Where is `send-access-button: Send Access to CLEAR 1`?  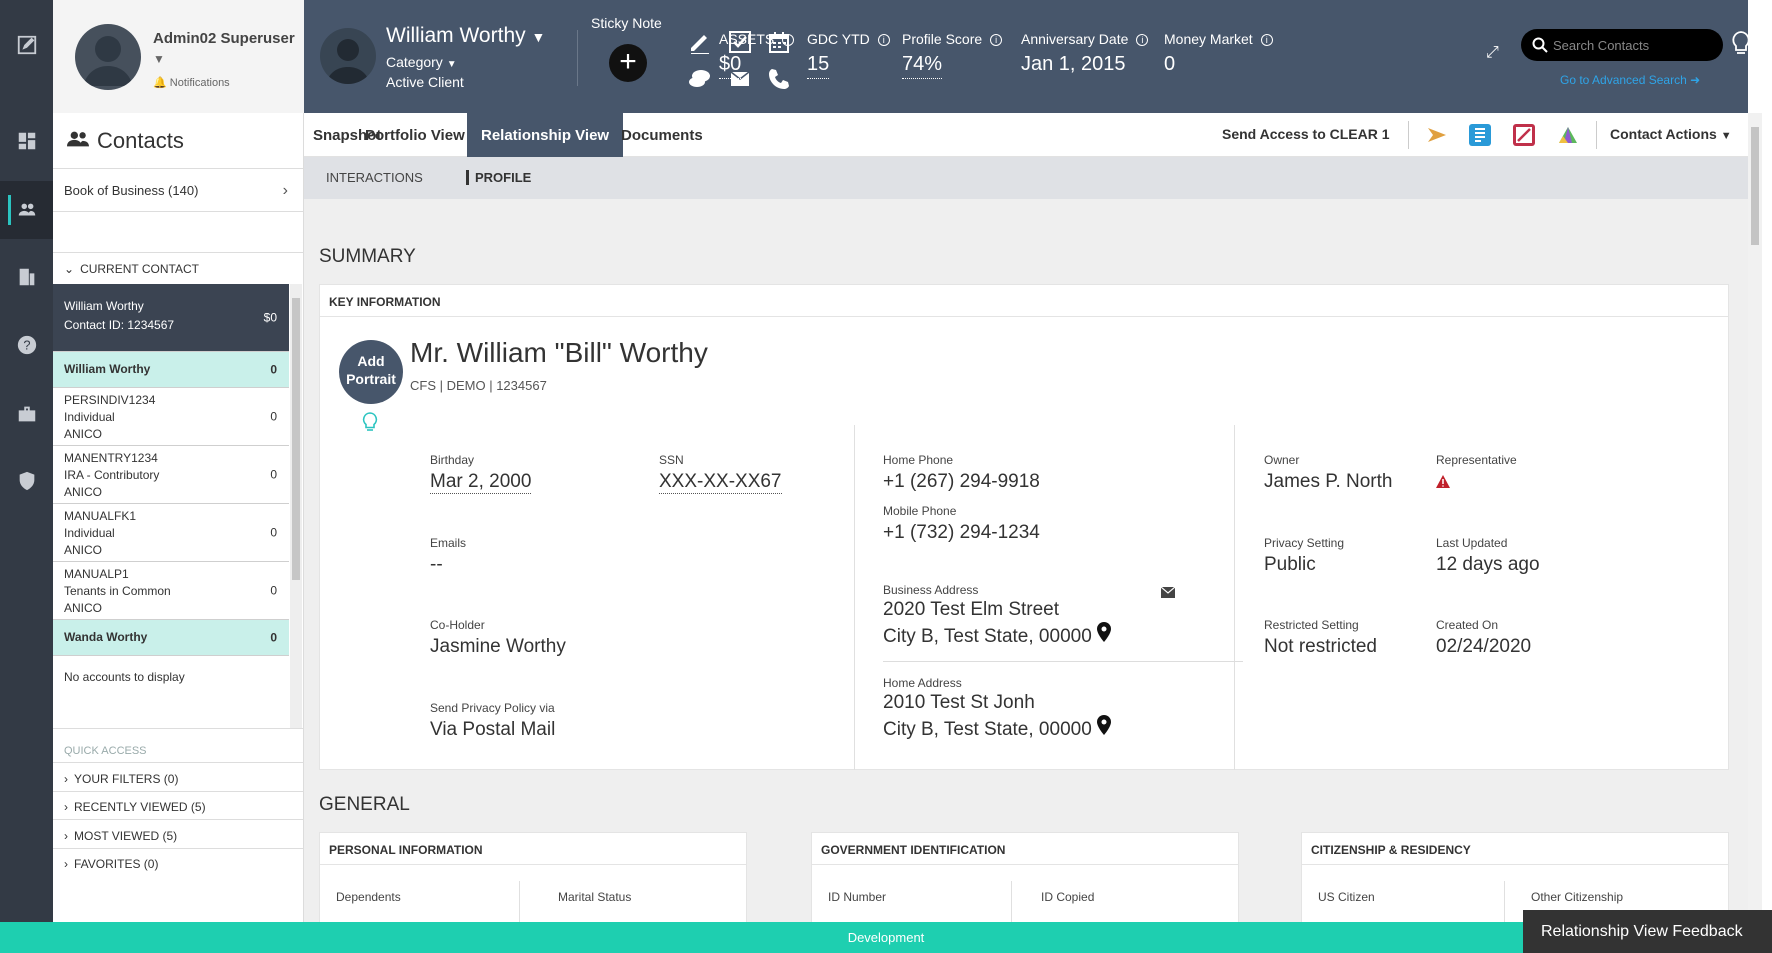
send-access-button: Send Access to CLEAR 1 is located at coordinates (1306, 134).